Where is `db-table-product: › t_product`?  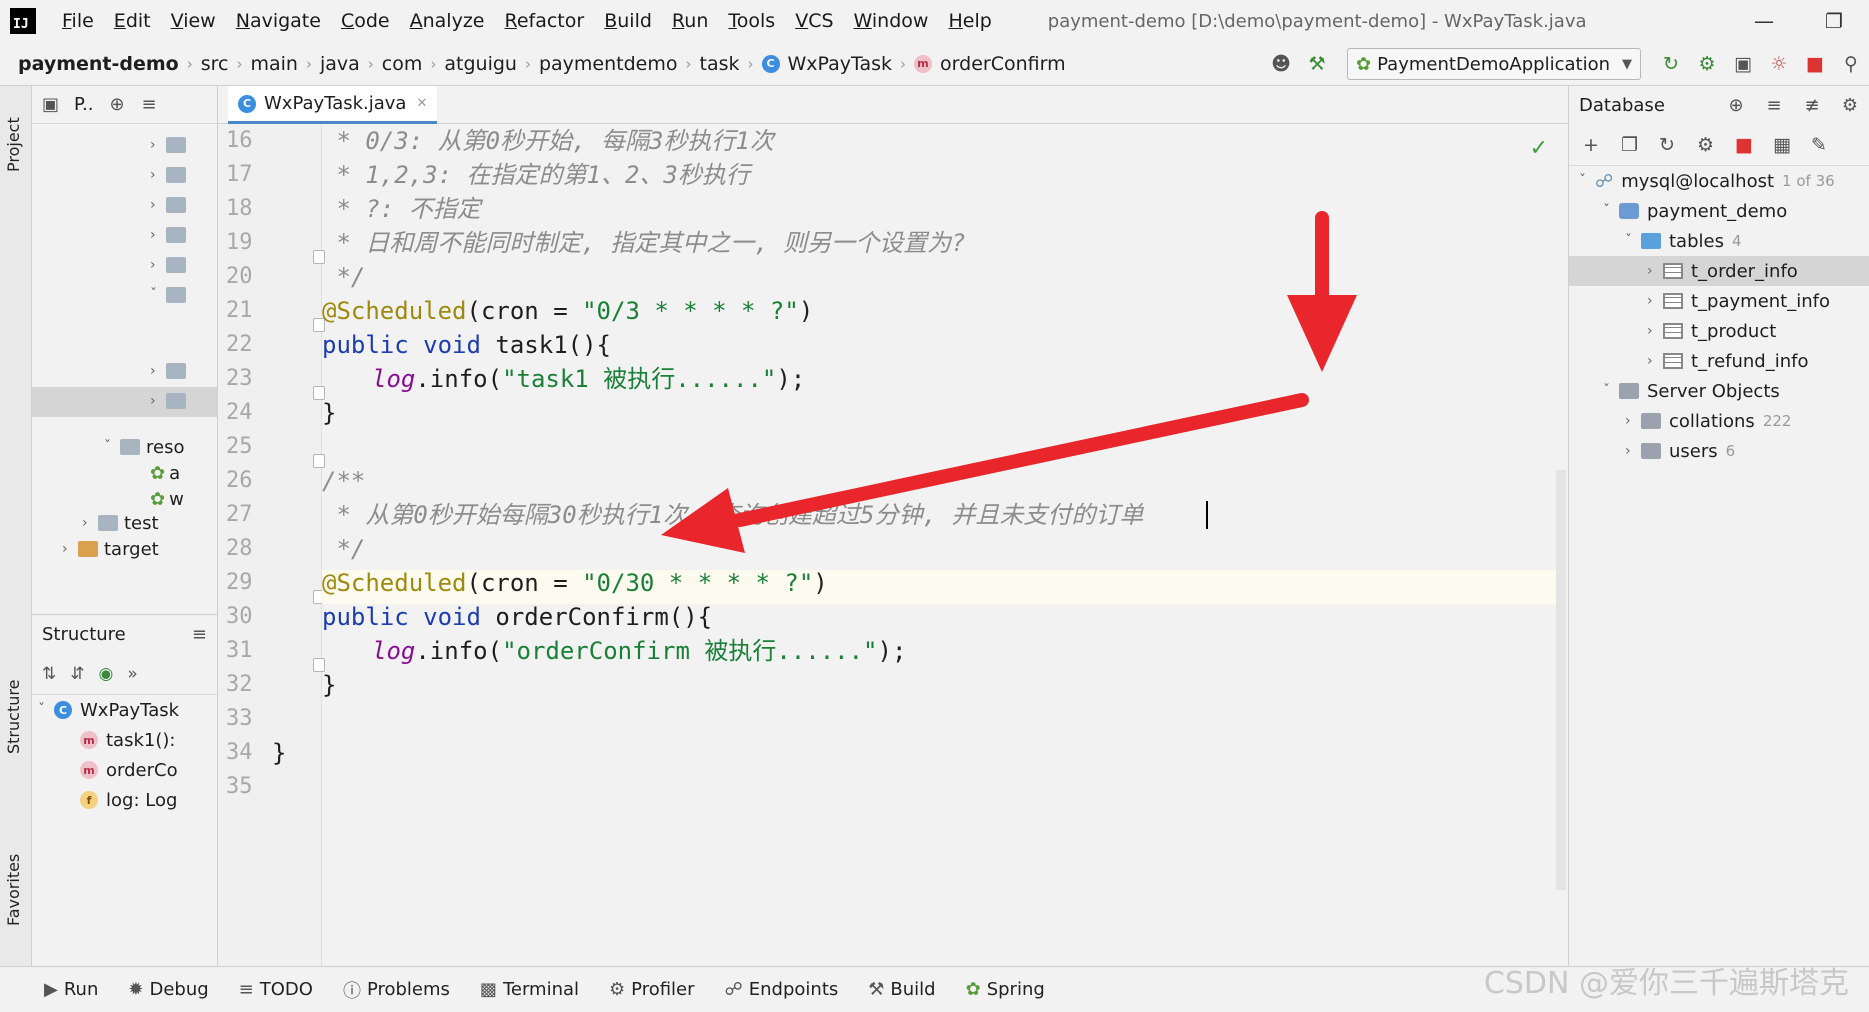 db-table-product: › t_product is located at coordinates (1719, 331).